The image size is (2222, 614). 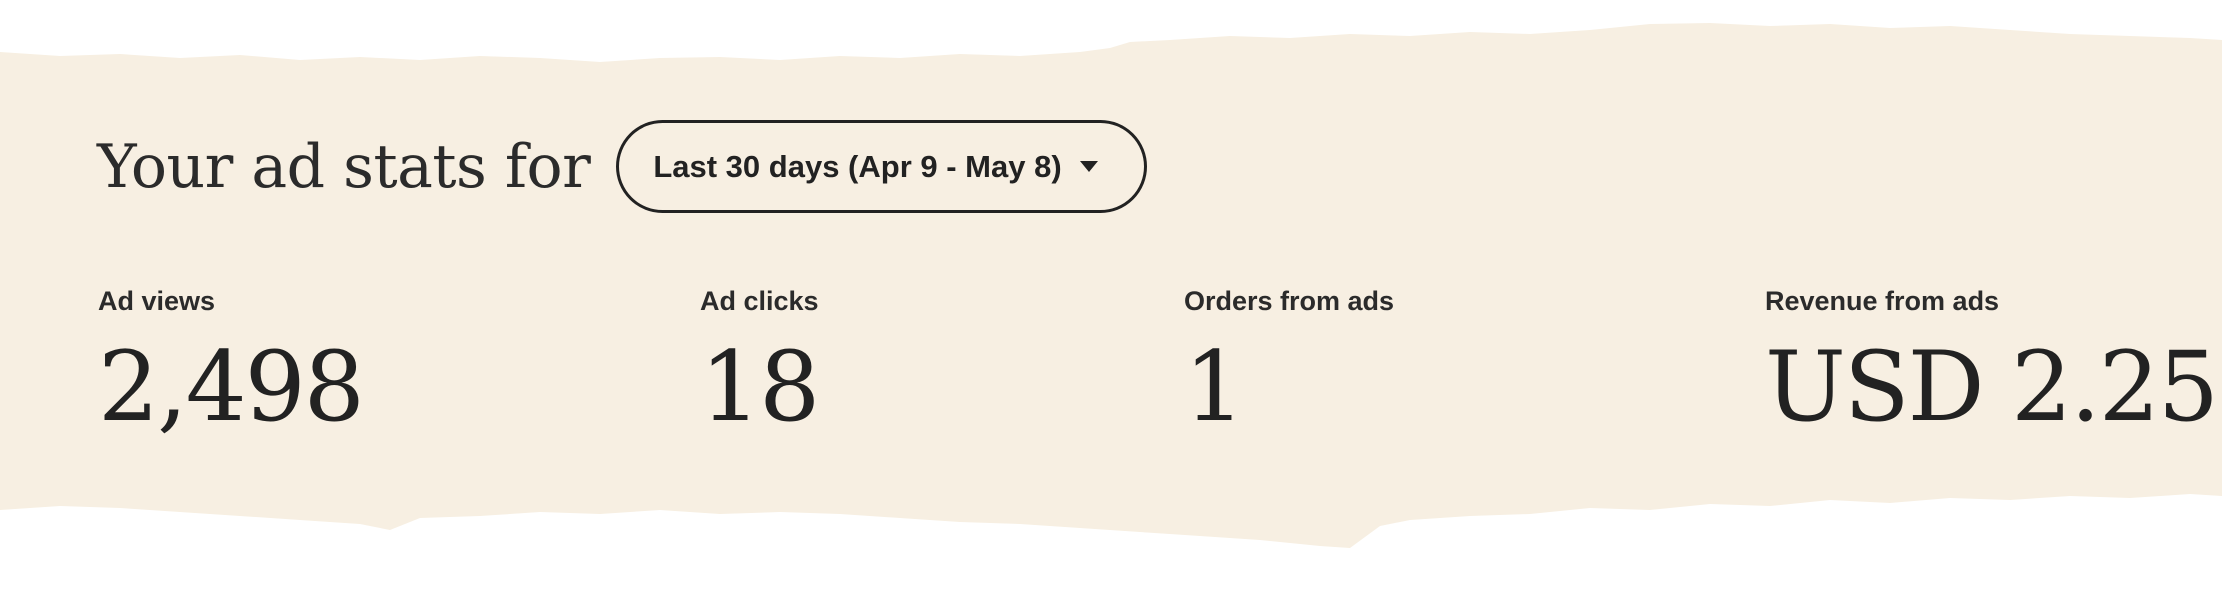 What do you see at coordinates (759, 301) in the screenshot?
I see `stat-label: Ad clicks` at bounding box center [759, 301].